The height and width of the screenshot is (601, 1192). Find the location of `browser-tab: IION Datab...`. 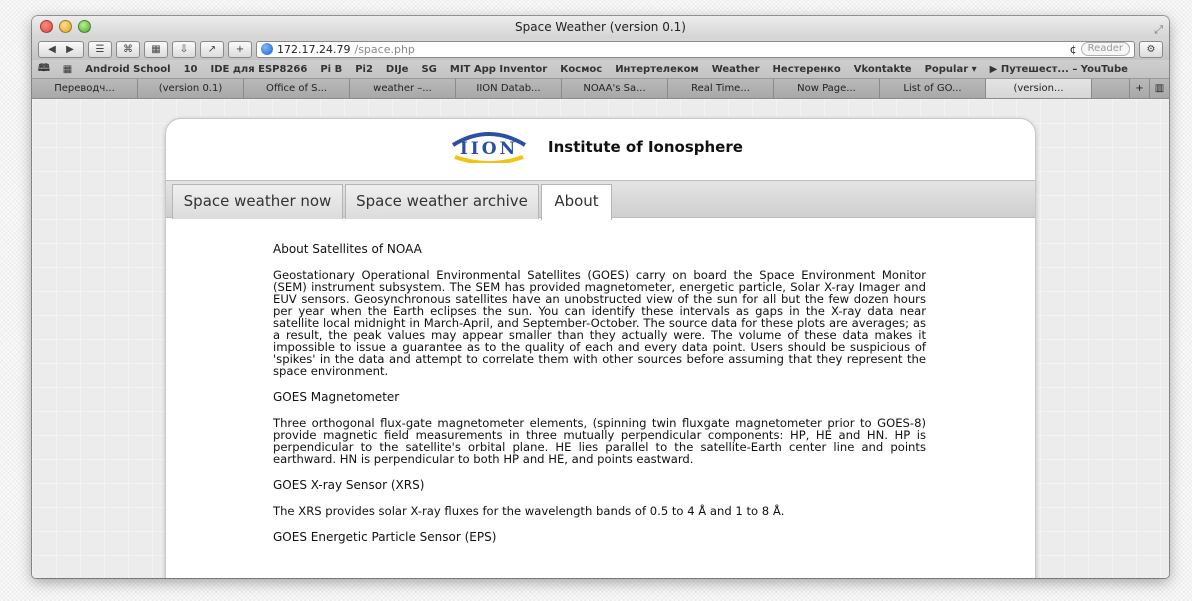

browser-tab: IION Datab... is located at coordinates (509, 88).